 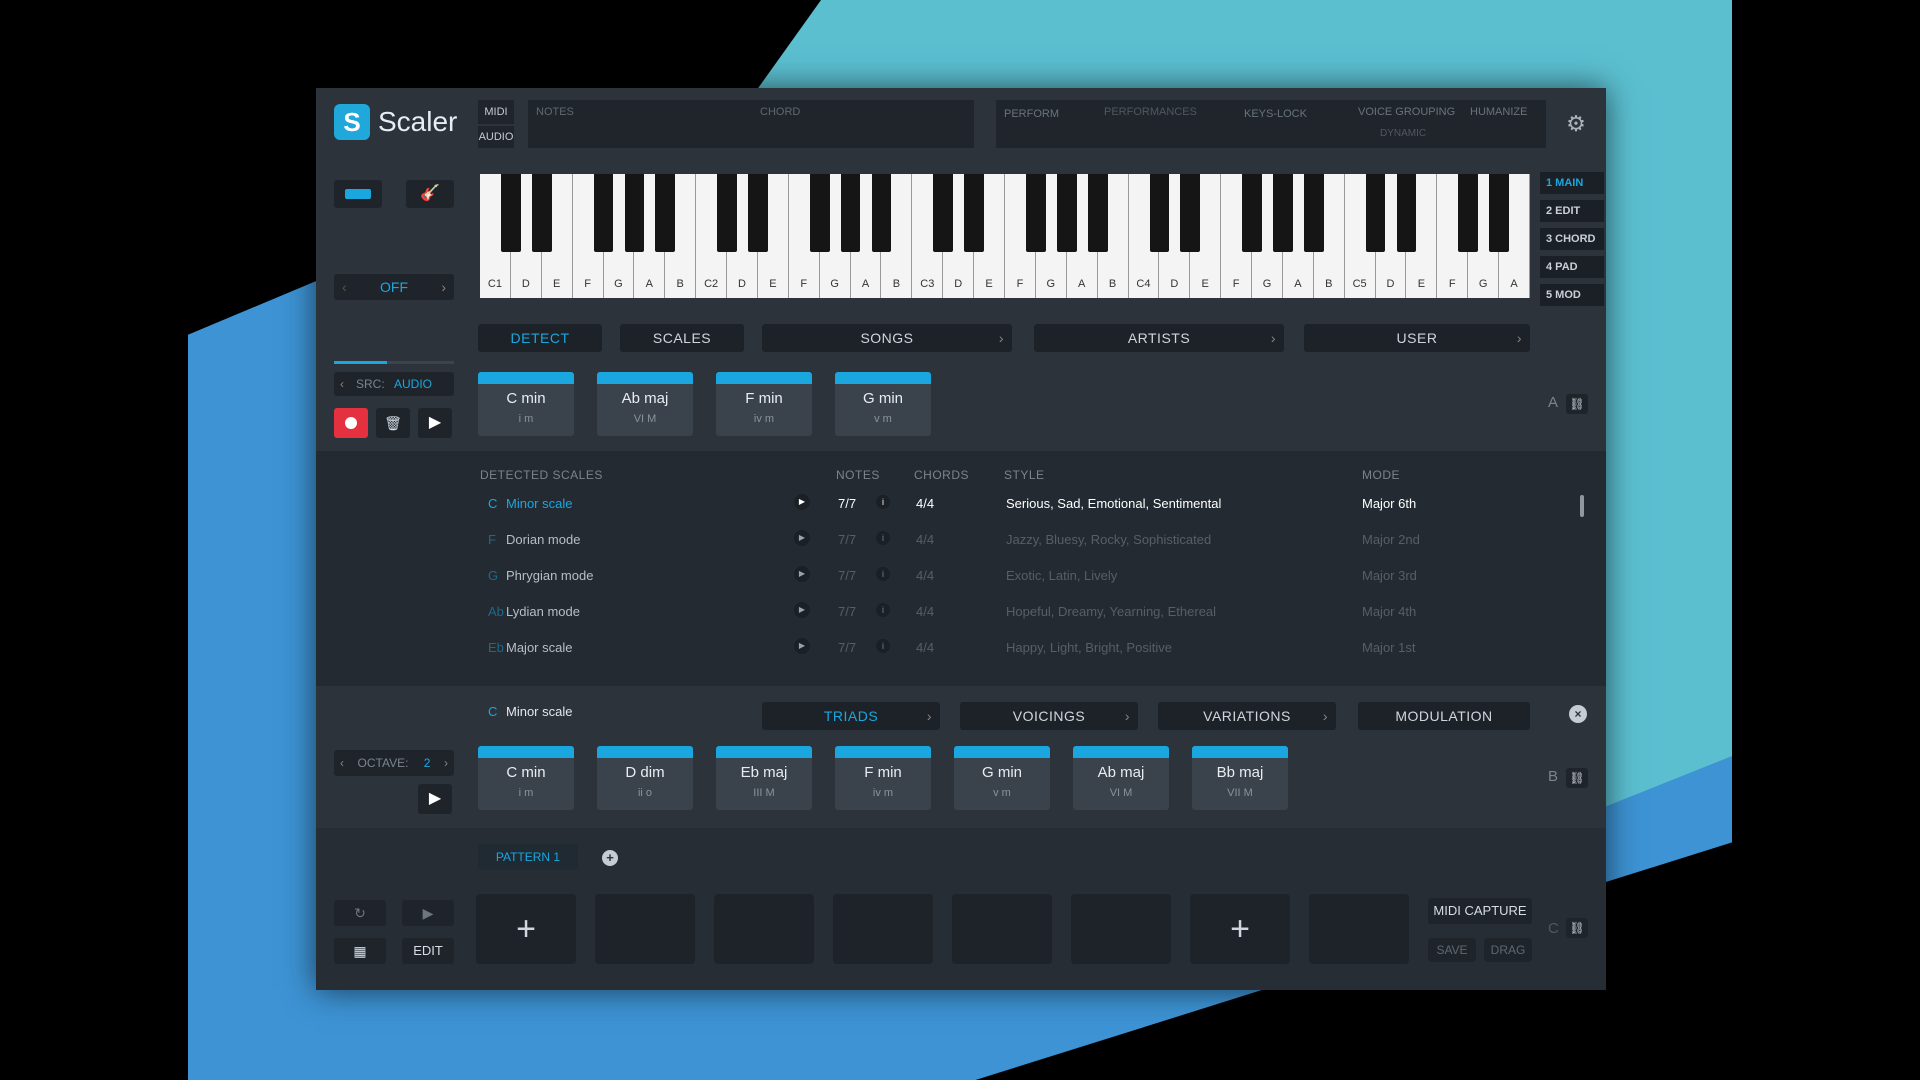 What do you see at coordinates (393, 423) in the screenshot?
I see `trash-icon: 🗑` at bounding box center [393, 423].